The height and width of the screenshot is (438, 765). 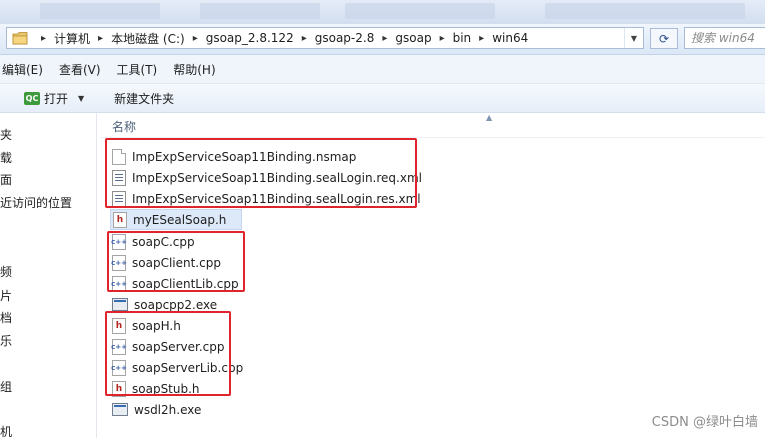 I want to click on qc-app-icon: QC, so click(x=32, y=98).